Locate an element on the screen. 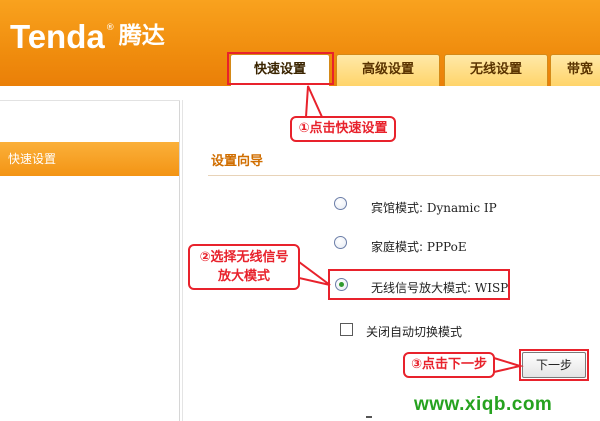 The width and height of the screenshot is (600, 421). sidebar-item-quick-setup: 快速设置 is located at coordinates (89, 159).